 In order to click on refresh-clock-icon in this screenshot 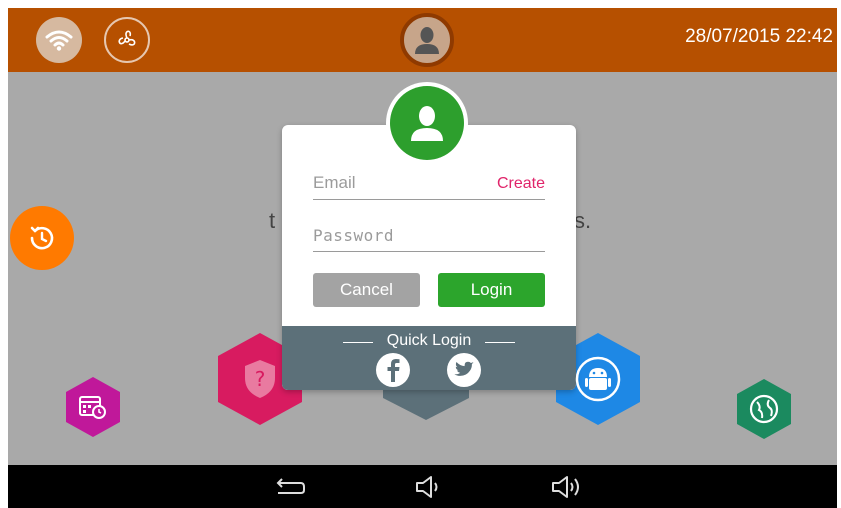, I will do `click(42, 238)`.